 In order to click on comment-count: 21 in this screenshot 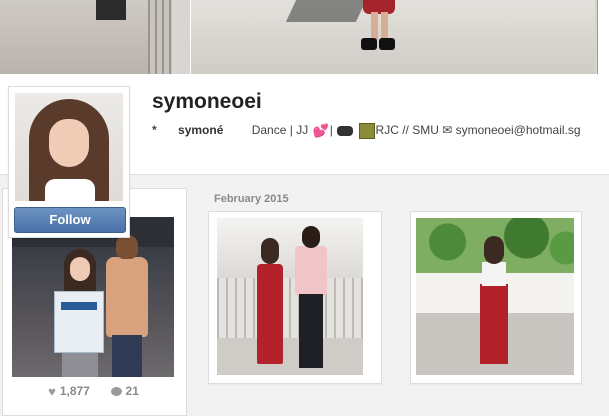, I will do `click(132, 391)`.